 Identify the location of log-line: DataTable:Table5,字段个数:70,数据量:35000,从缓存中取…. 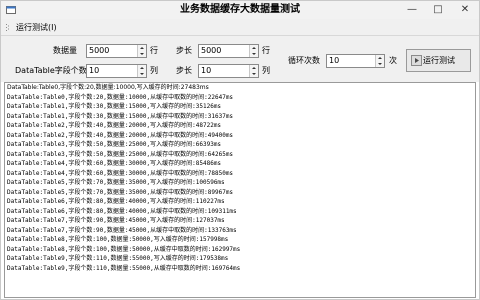
(120, 192).